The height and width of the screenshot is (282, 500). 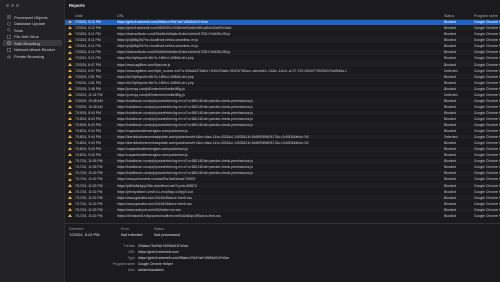 I want to click on detail-error-label: Error, so click(x=125, y=229).